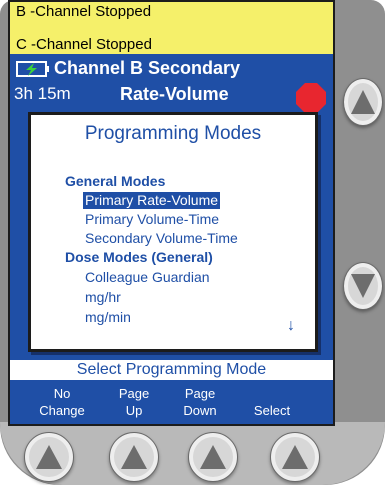 This screenshot has width=385, height=485. What do you see at coordinates (161, 238) in the screenshot?
I see `list-item-secondary-volume-time: Secondary Volume-Time` at bounding box center [161, 238].